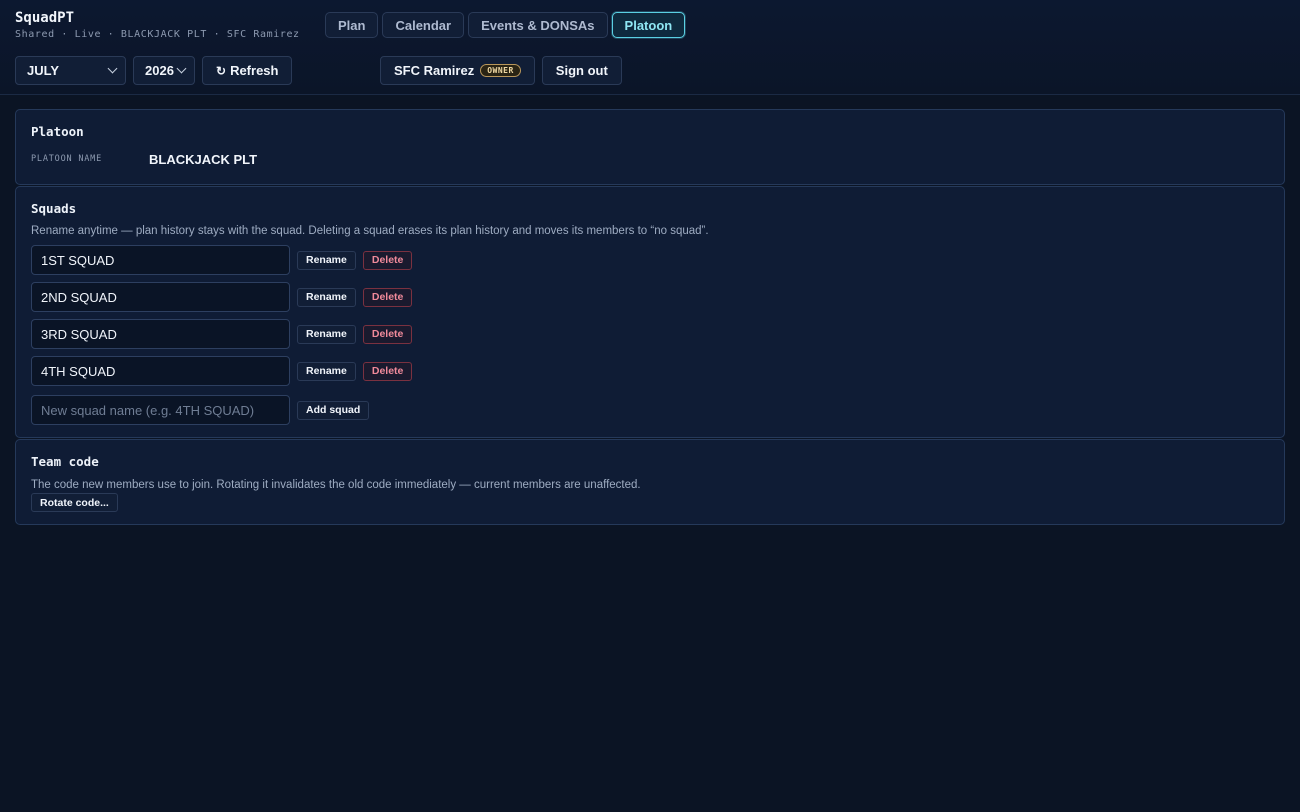  What do you see at coordinates (160, 297) in the screenshot?
I see `squad-name-input: 2ND SQUAD` at bounding box center [160, 297].